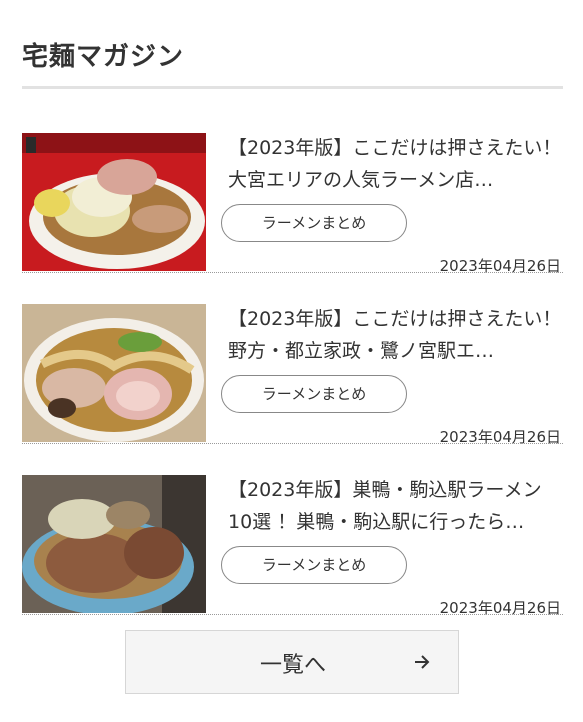  What do you see at coordinates (422, 662) in the screenshot?
I see `arrow-right-icon` at bounding box center [422, 662].